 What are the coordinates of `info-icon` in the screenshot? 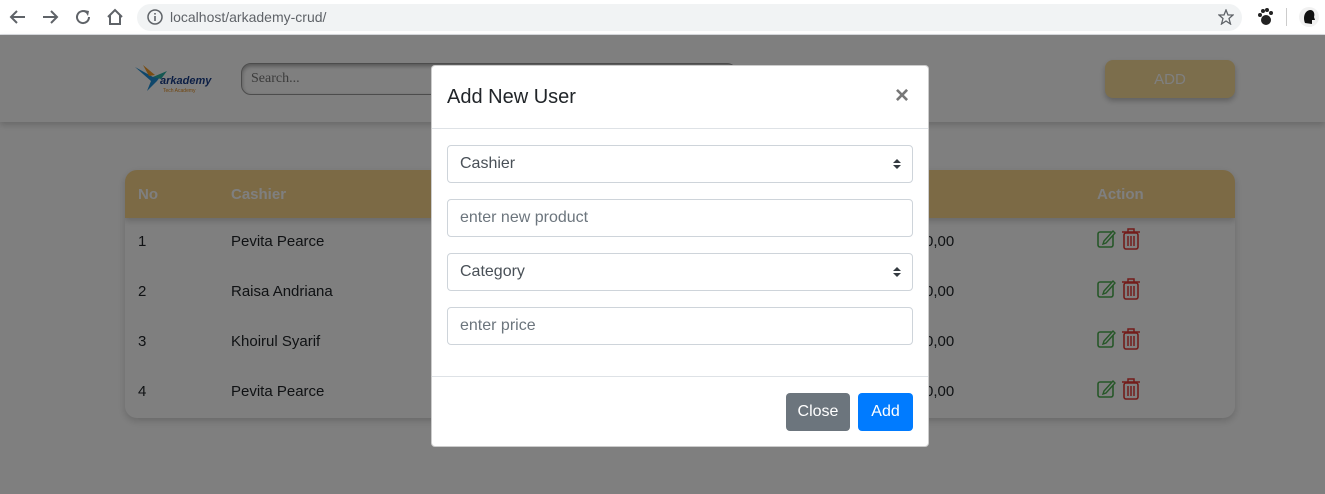 It's located at (155, 17).